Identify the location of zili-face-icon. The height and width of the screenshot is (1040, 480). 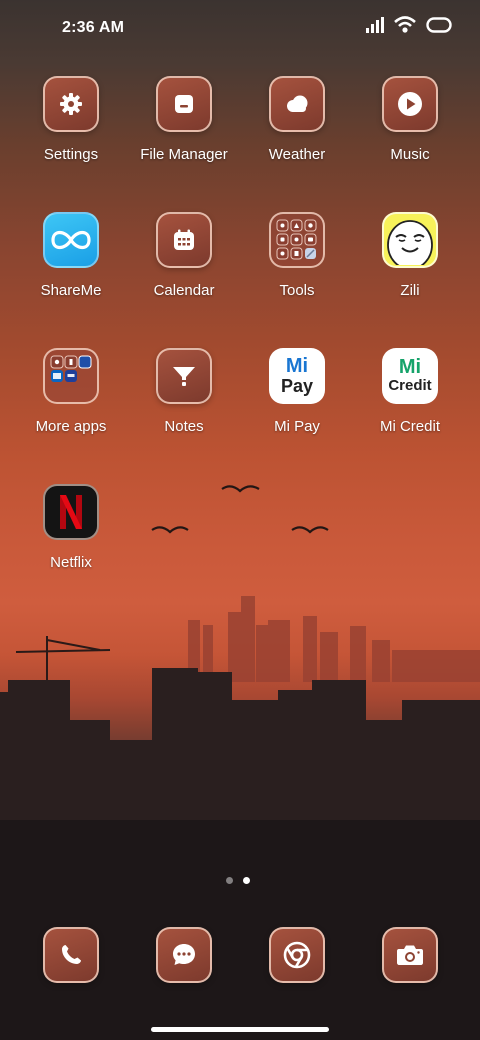
(410, 240).